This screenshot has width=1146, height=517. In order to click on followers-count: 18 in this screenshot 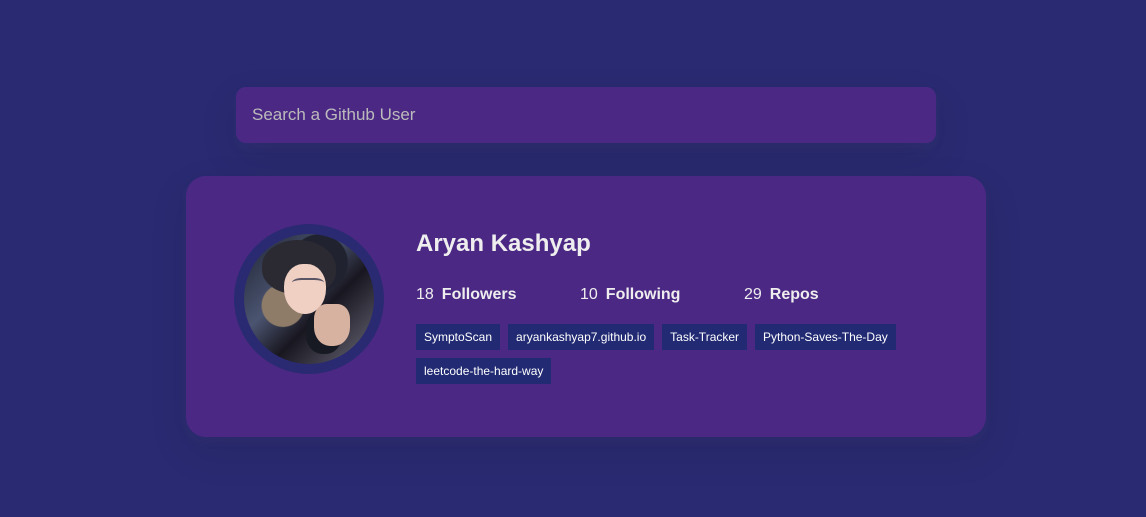, I will do `click(425, 294)`.